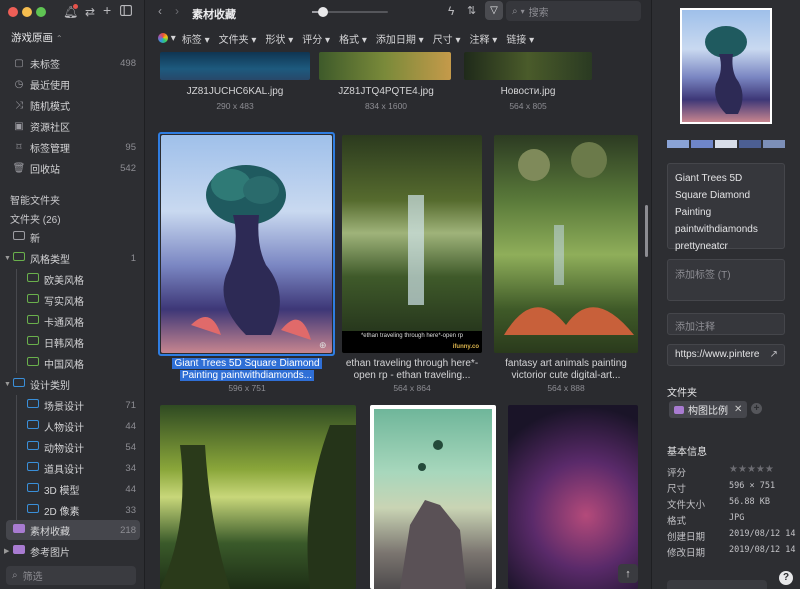 Image resolution: width=800 pixels, height=589 pixels. I want to click on folder-style-types: ▼ 风格类型 1, so click(72, 258).